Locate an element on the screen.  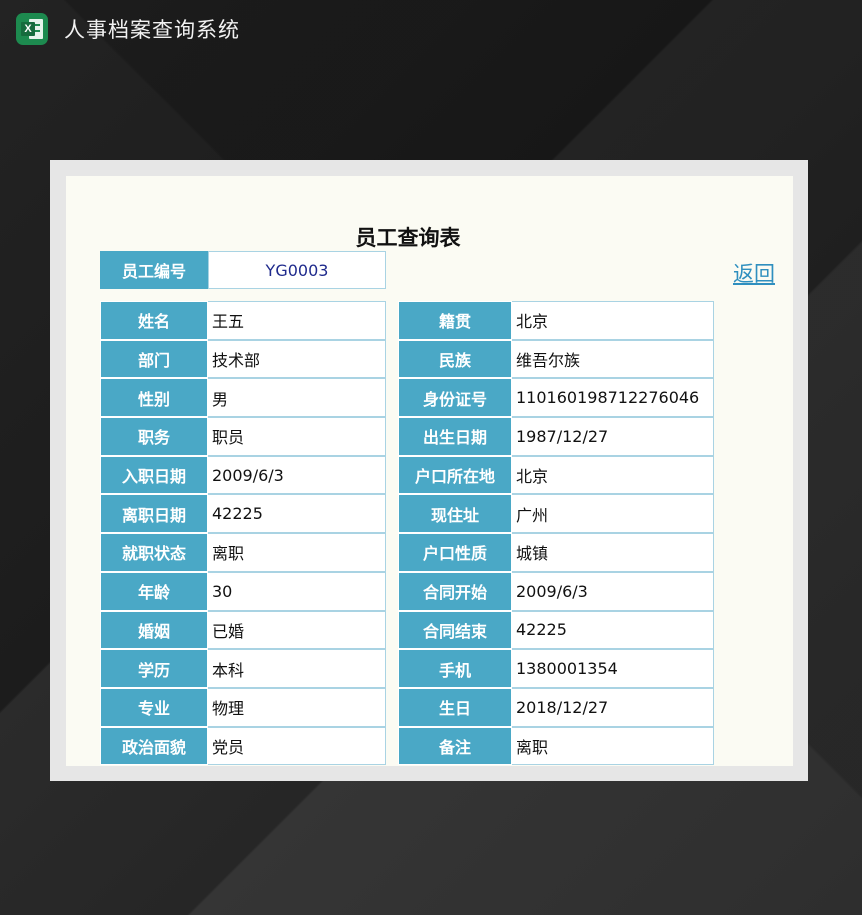
field-row: 合同结束 42225 is located at coordinates (556, 630).